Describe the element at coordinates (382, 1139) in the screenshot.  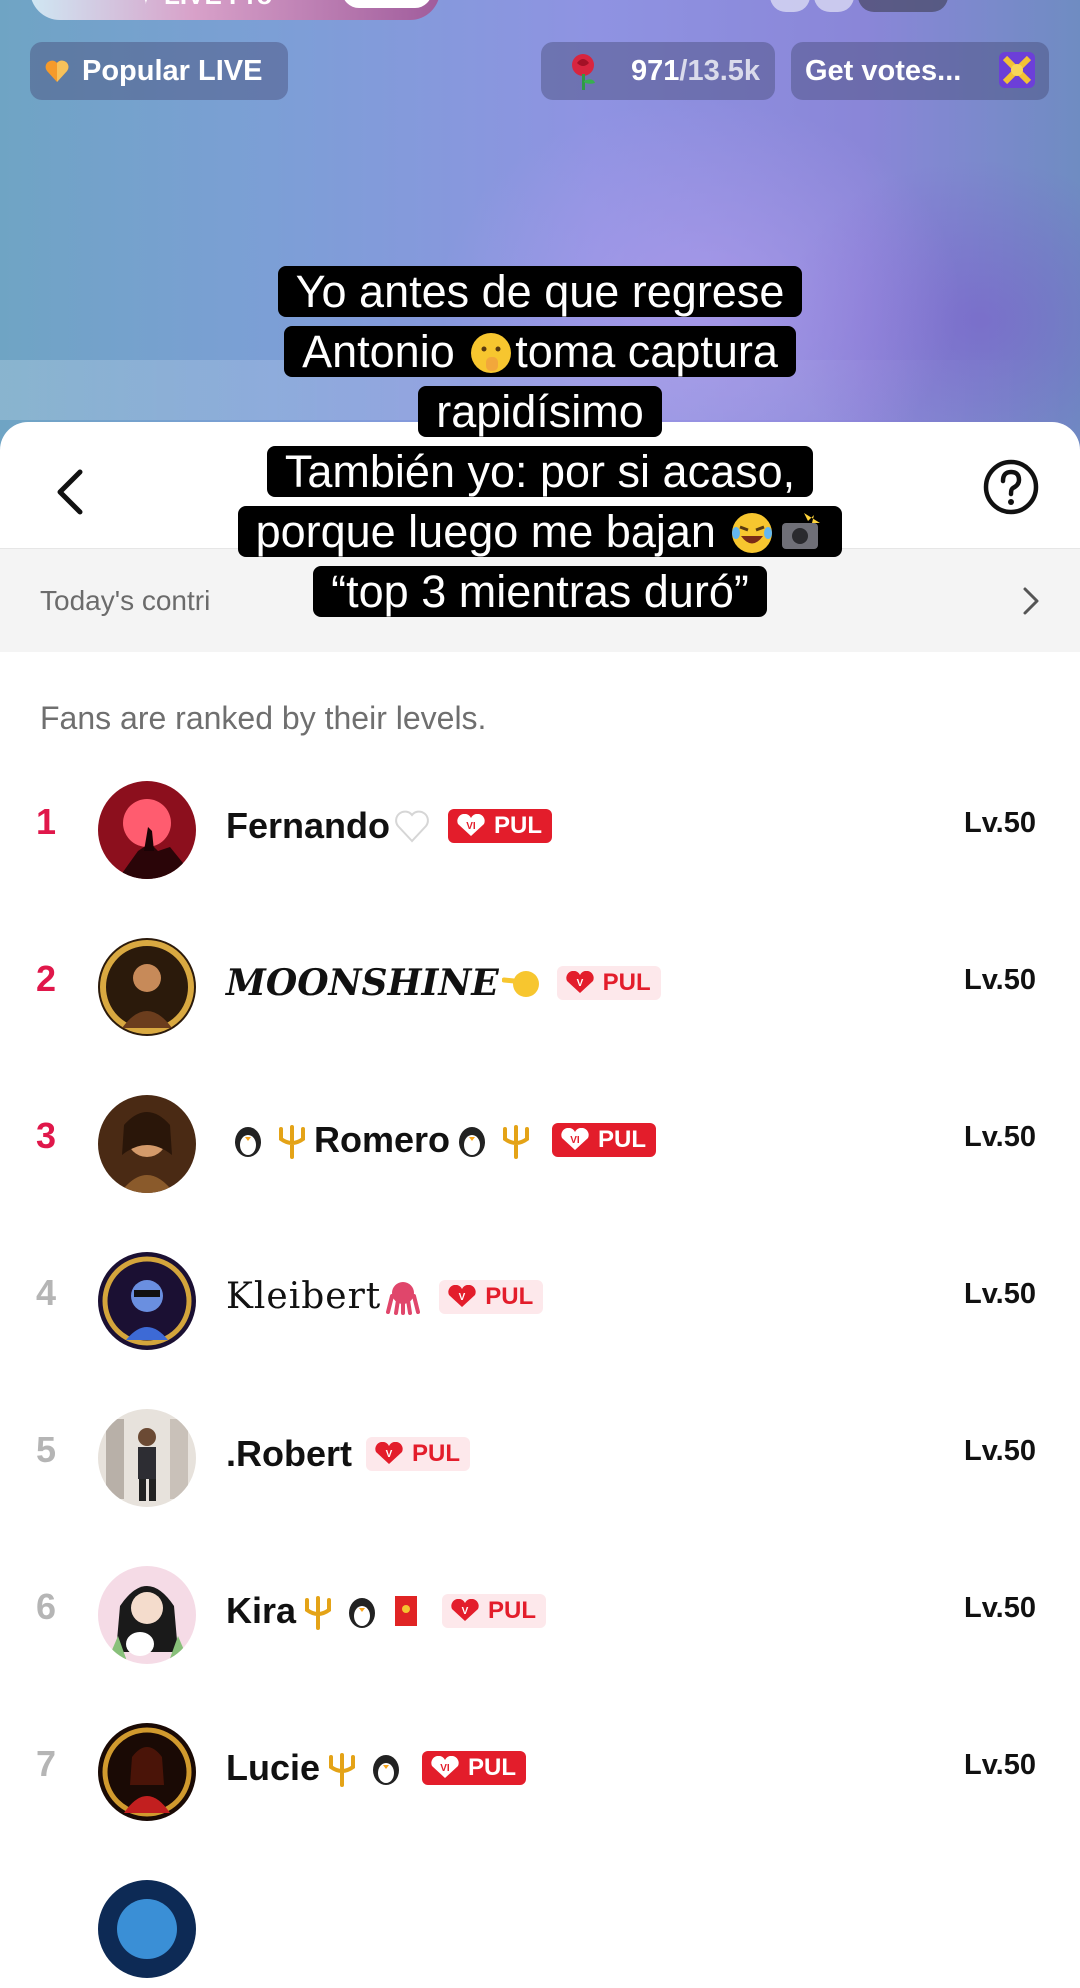
I see `fan-name-text: Romero` at that location.